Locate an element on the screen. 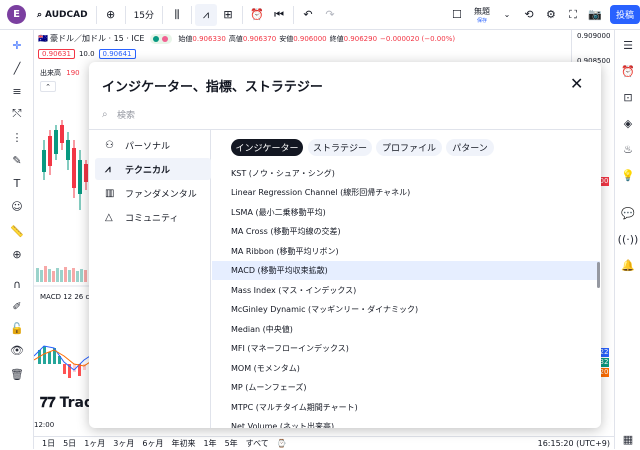 The height and width of the screenshot is (450, 640). list-item: McGinley Dynamic (マッギンリー・ダイナミック) is located at coordinates (406, 309).